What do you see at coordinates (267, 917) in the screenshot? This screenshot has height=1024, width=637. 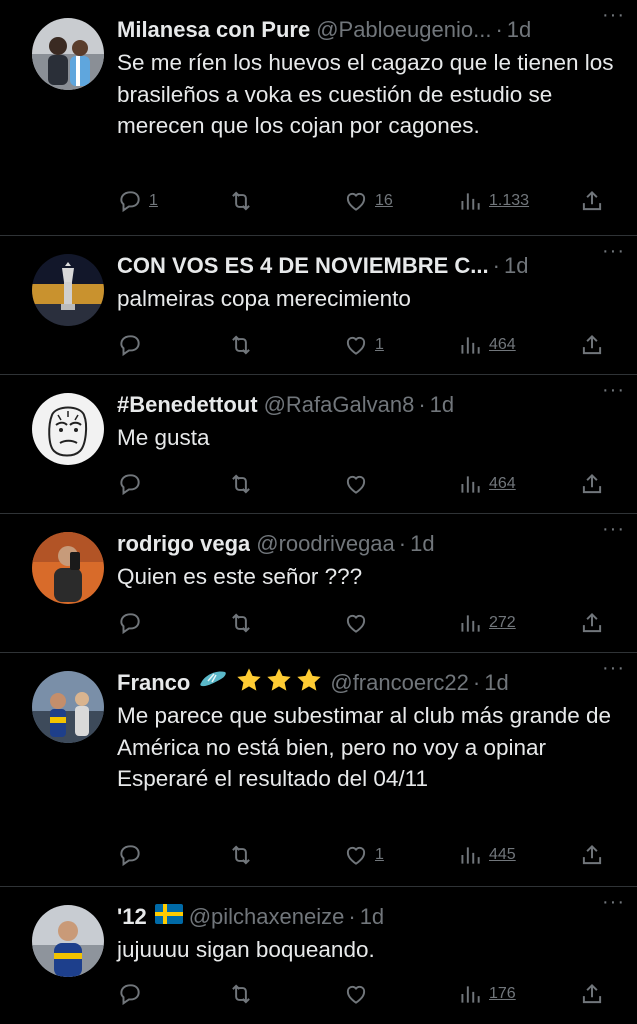 I see `username: @pilchaxeneize` at bounding box center [267, 917].